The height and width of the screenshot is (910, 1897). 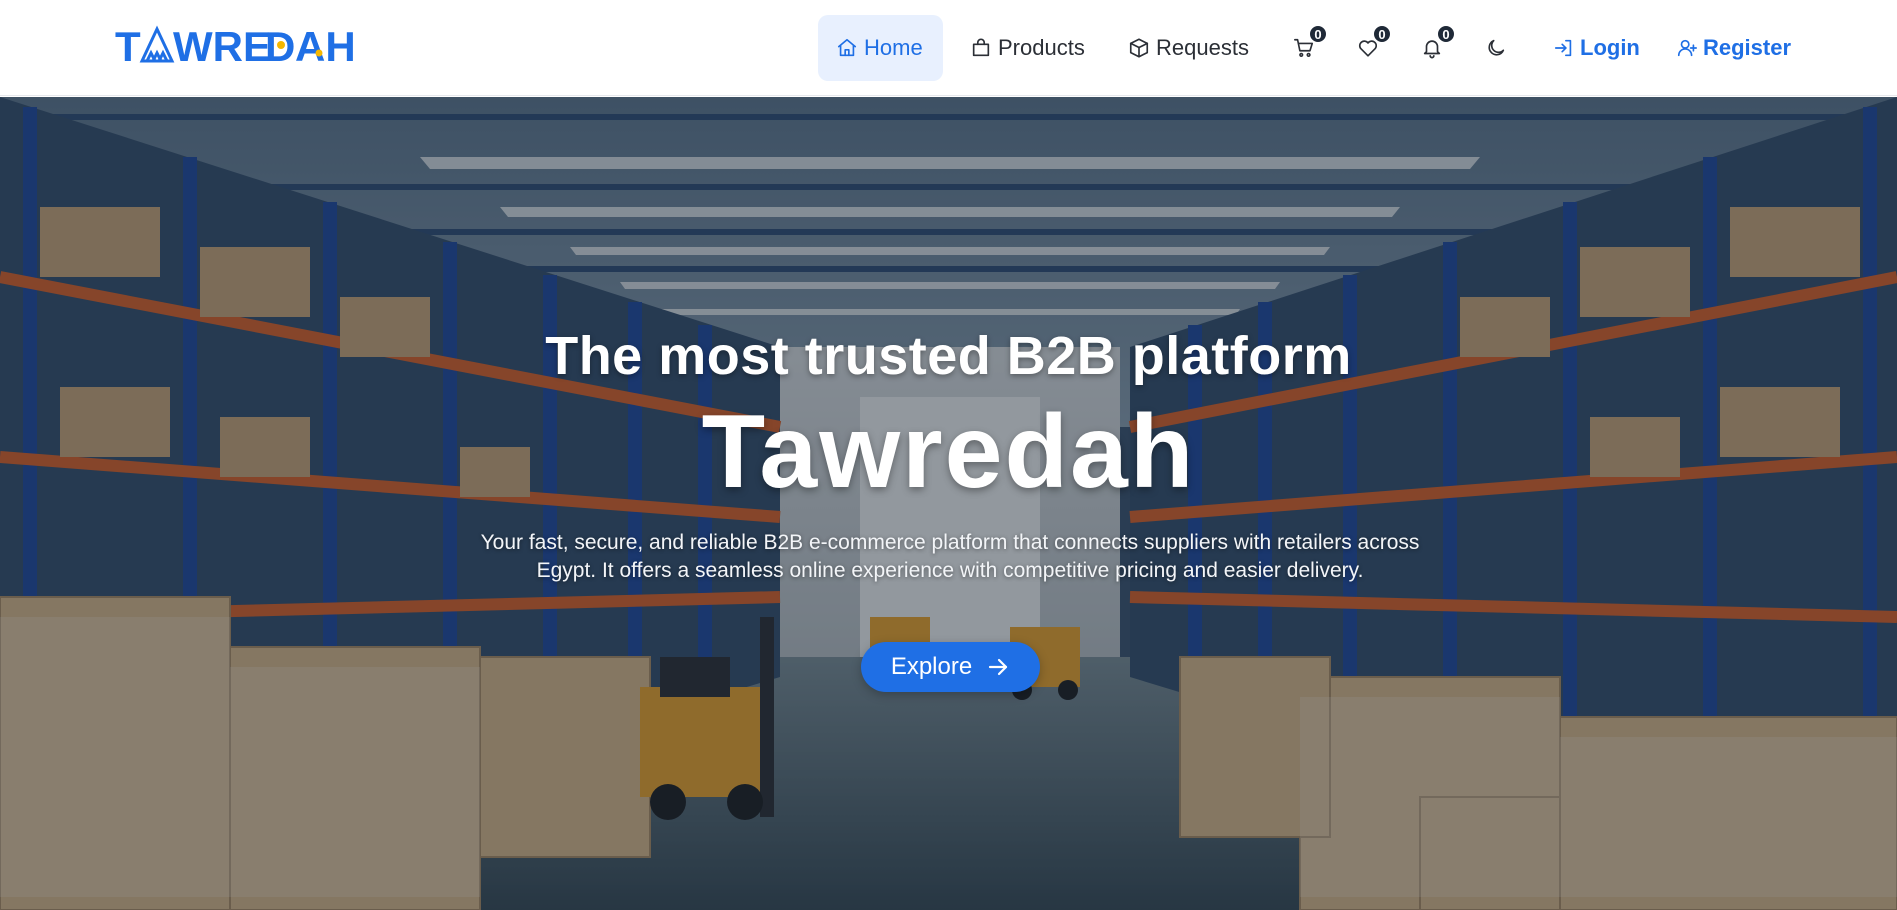 I want to click on logo-wordmark: T WRE D AH, so click(x=235, y=44).